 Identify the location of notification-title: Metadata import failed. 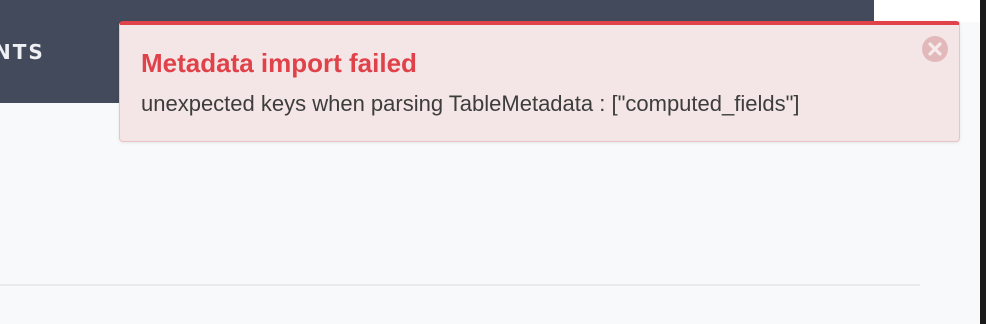
(279, 63).